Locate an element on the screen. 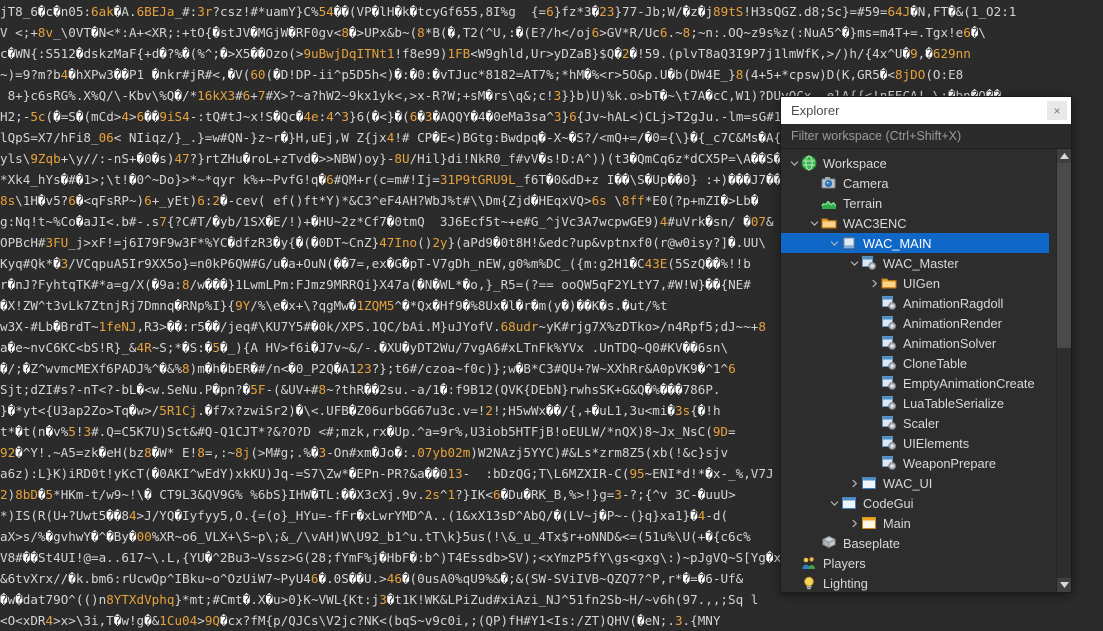  scrollbar-track is located at coordinates (1064, 370).